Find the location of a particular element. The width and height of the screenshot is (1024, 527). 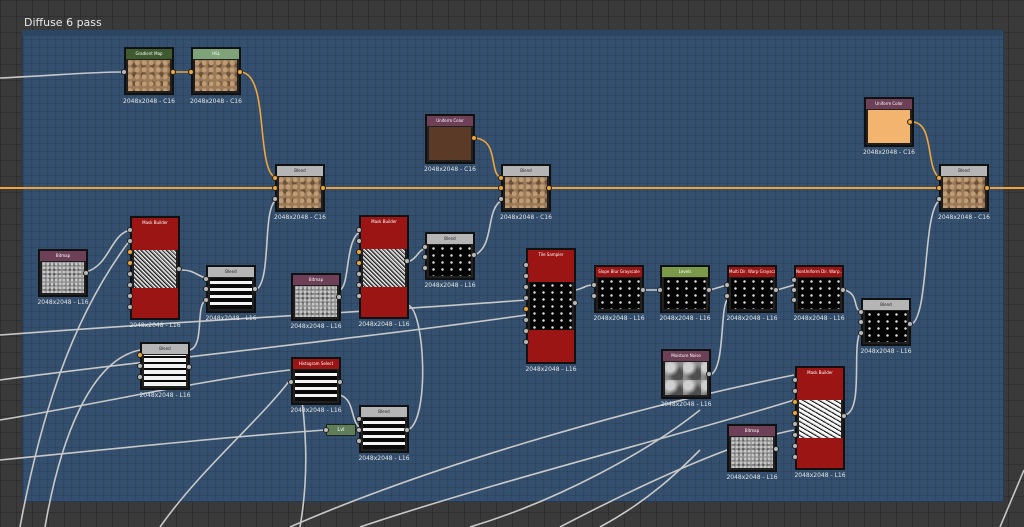

node-uniform-color: Uniform Color is located at coordinates (450, 139).